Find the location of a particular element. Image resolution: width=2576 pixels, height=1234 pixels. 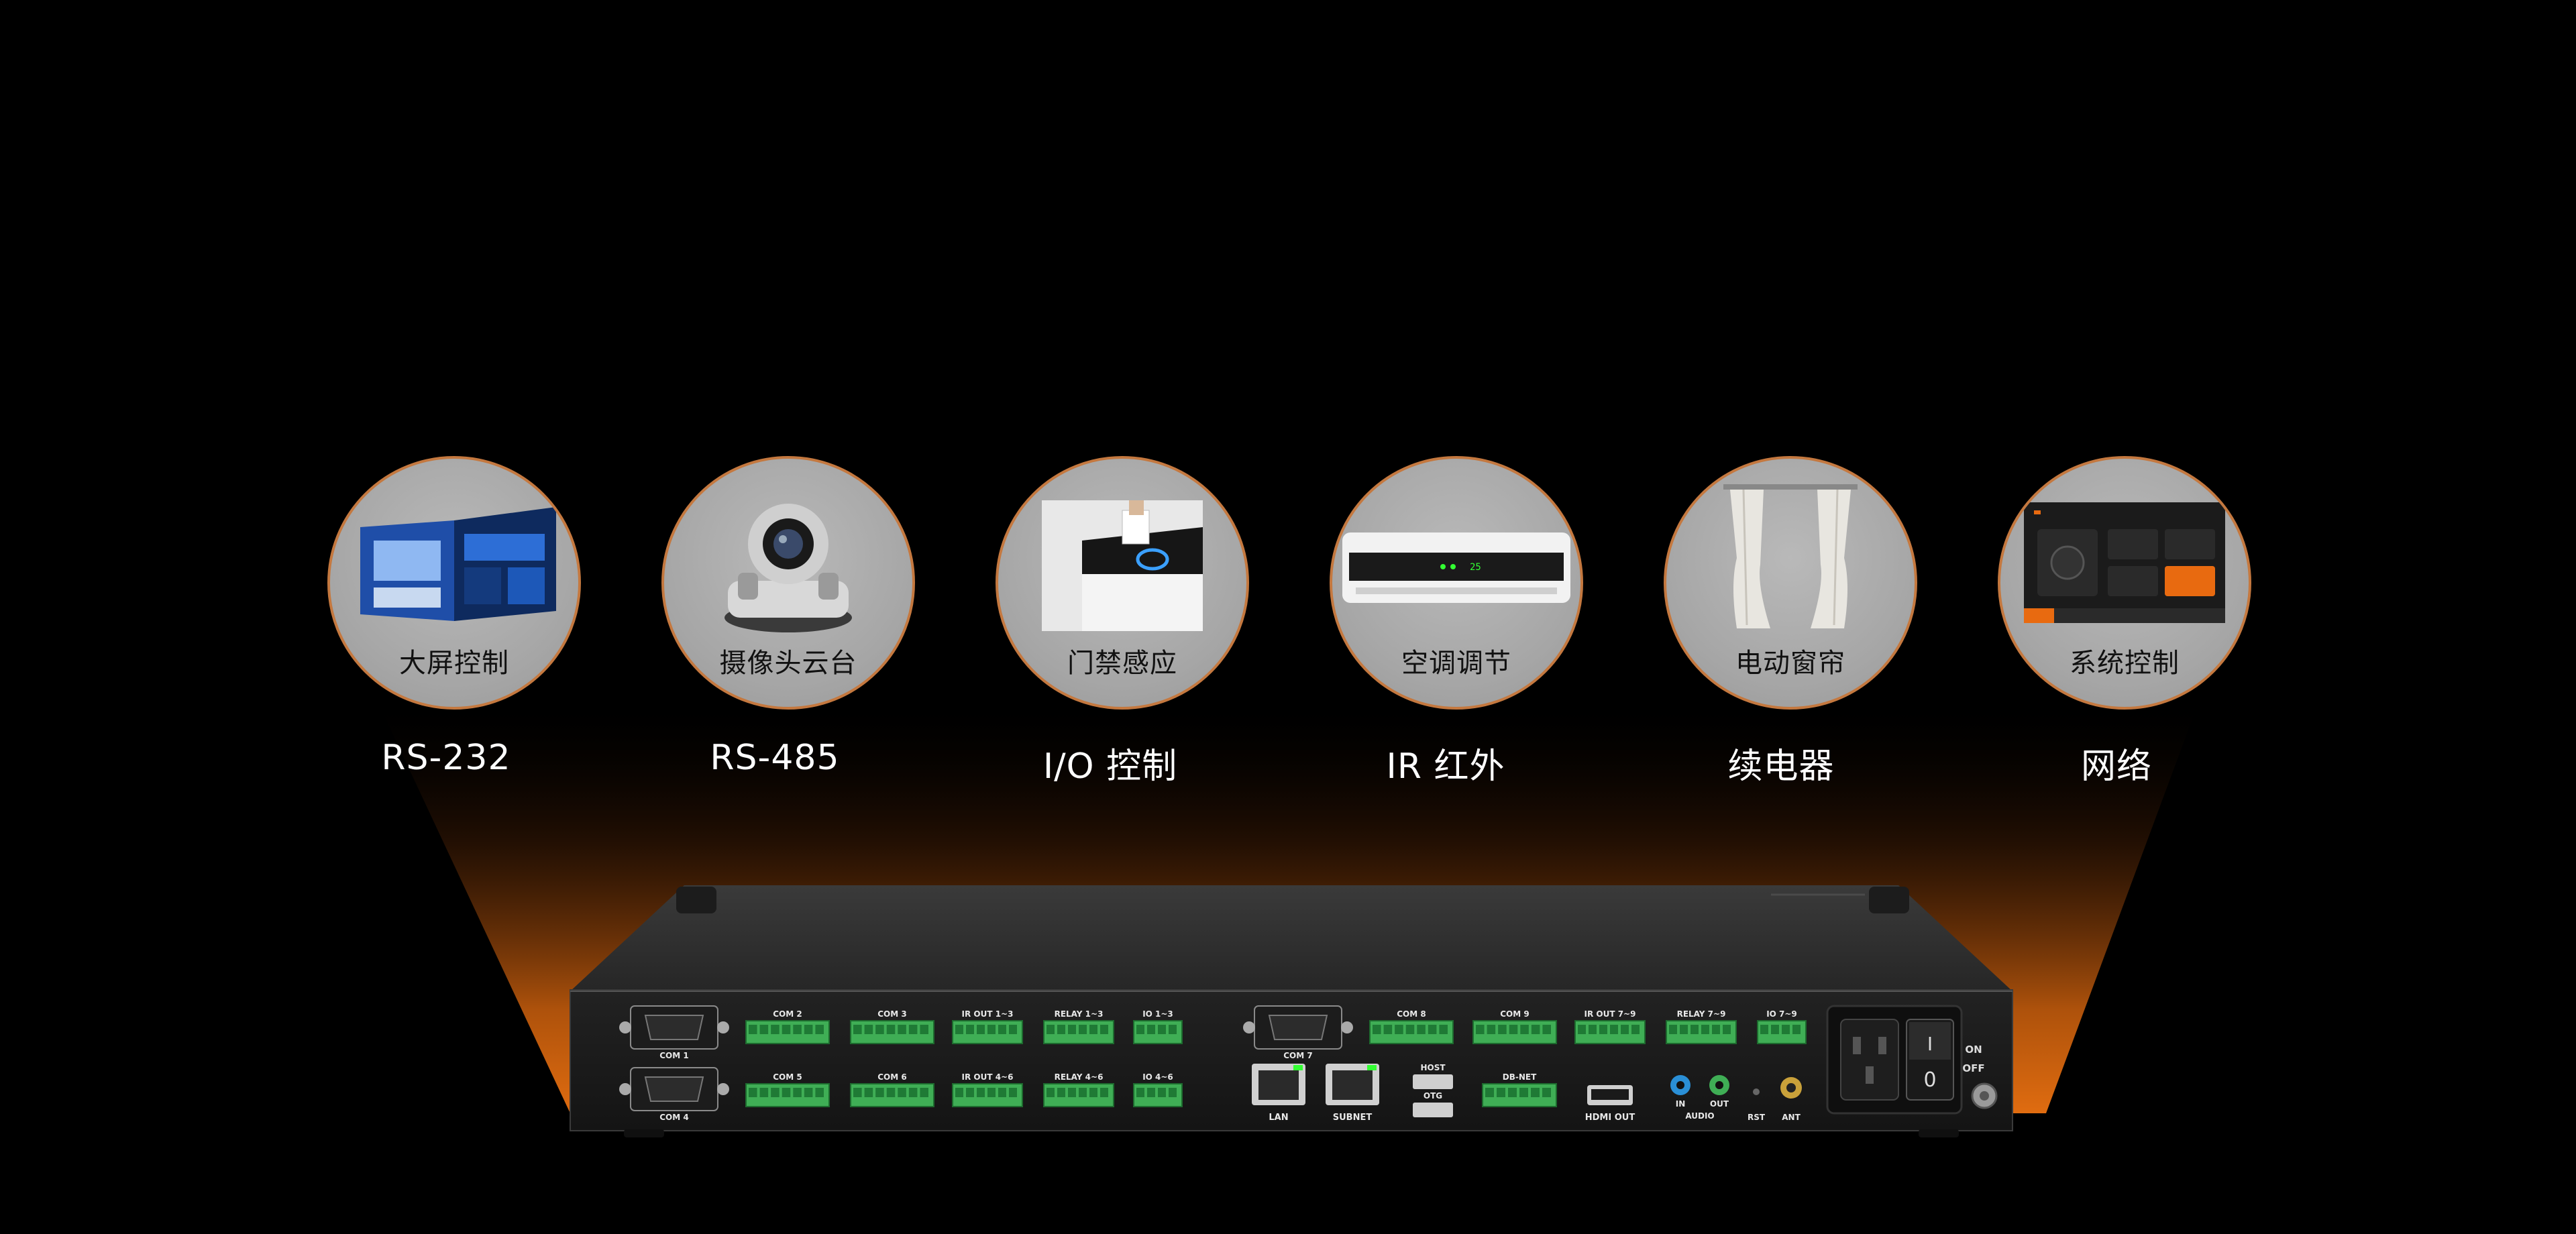

terminal-label: RELAY 4~6 is located at coordinates (1079, 1077).